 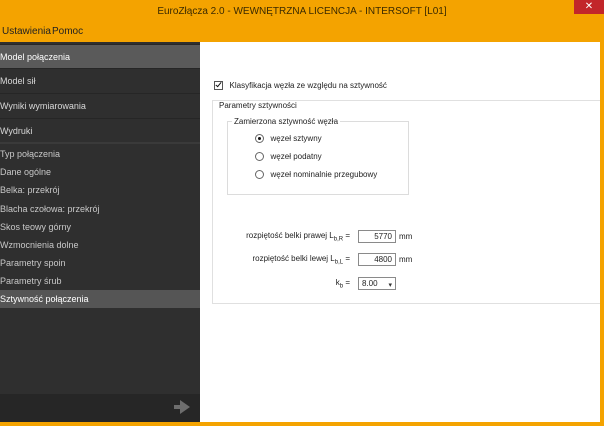 What do you see at coordinates (100, 154) in the screenshot?
I see `sidebar-subitem-typ-polaczenia: Typ połączenia` at bounding box center [100, 154].